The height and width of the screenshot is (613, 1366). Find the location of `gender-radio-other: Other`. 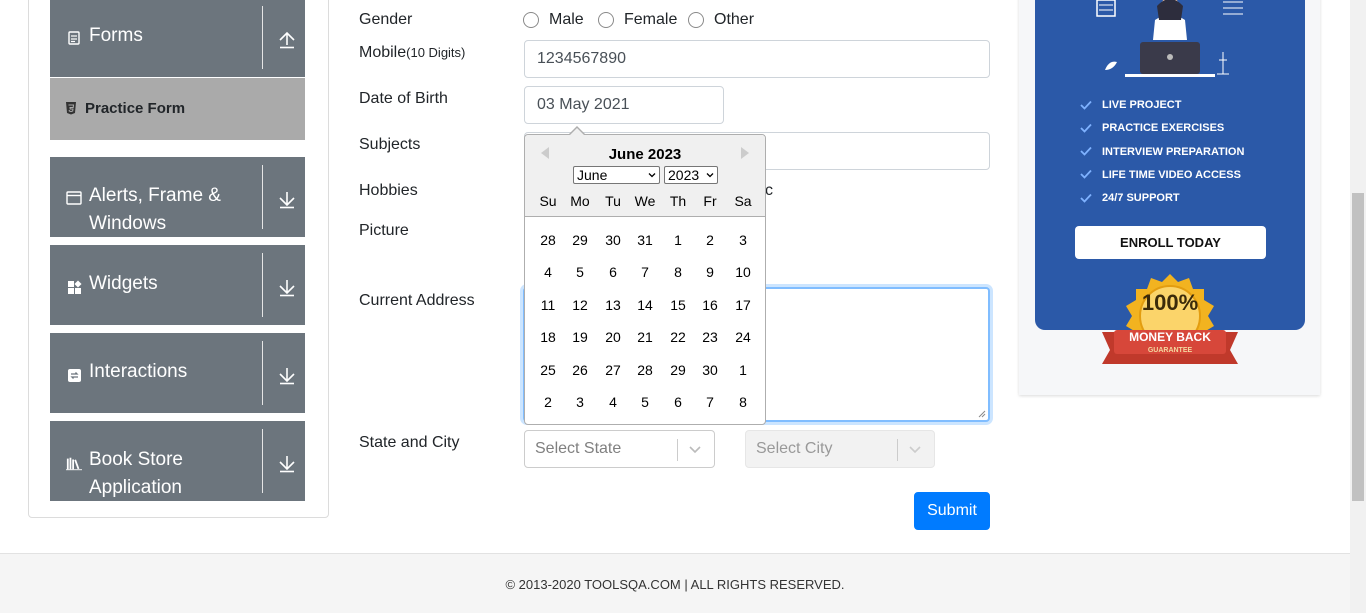

gender-radio-other: Other is located at coordinates (721, 20).